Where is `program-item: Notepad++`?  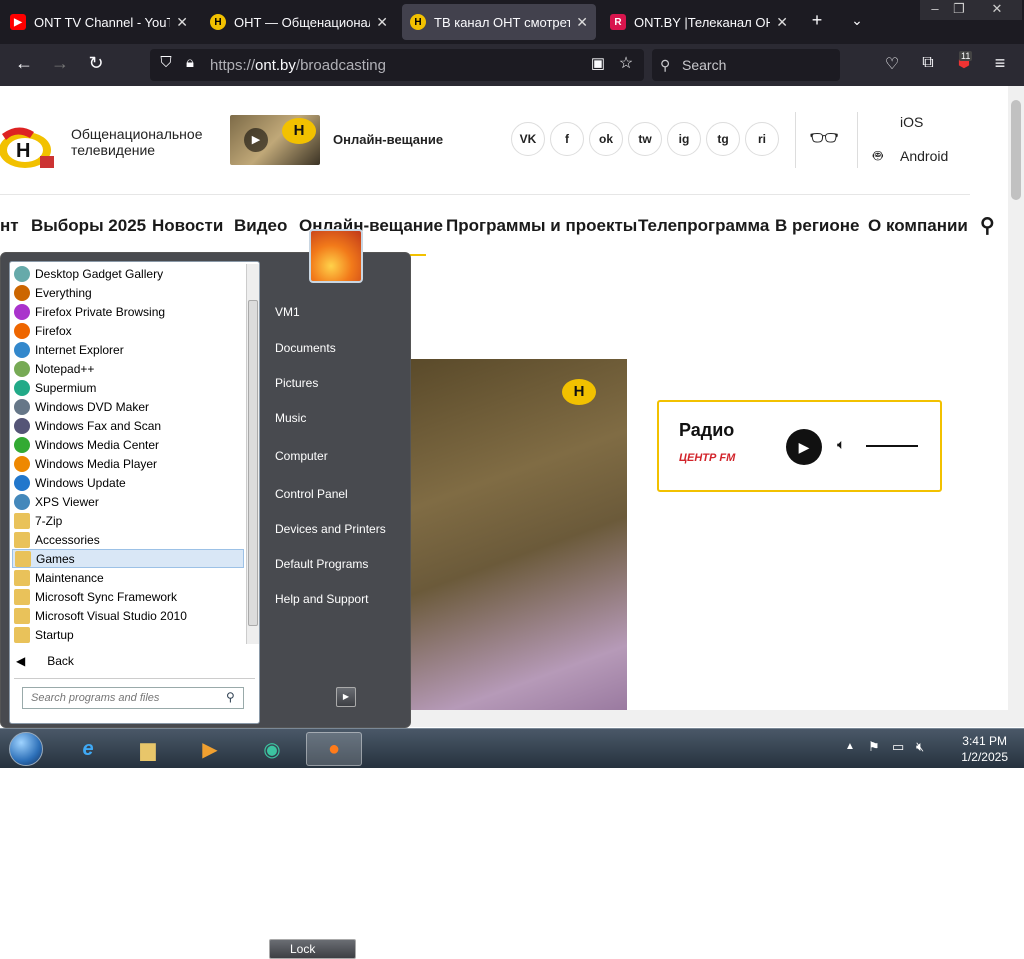
program-item: Notepad++ is located at coordinates (128, 368).